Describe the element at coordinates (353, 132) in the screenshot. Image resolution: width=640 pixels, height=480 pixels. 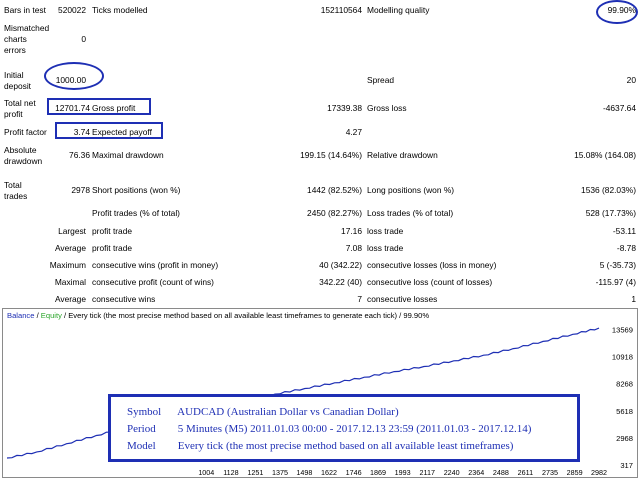
I see `expected-payoff-value: 4.27` at that location.